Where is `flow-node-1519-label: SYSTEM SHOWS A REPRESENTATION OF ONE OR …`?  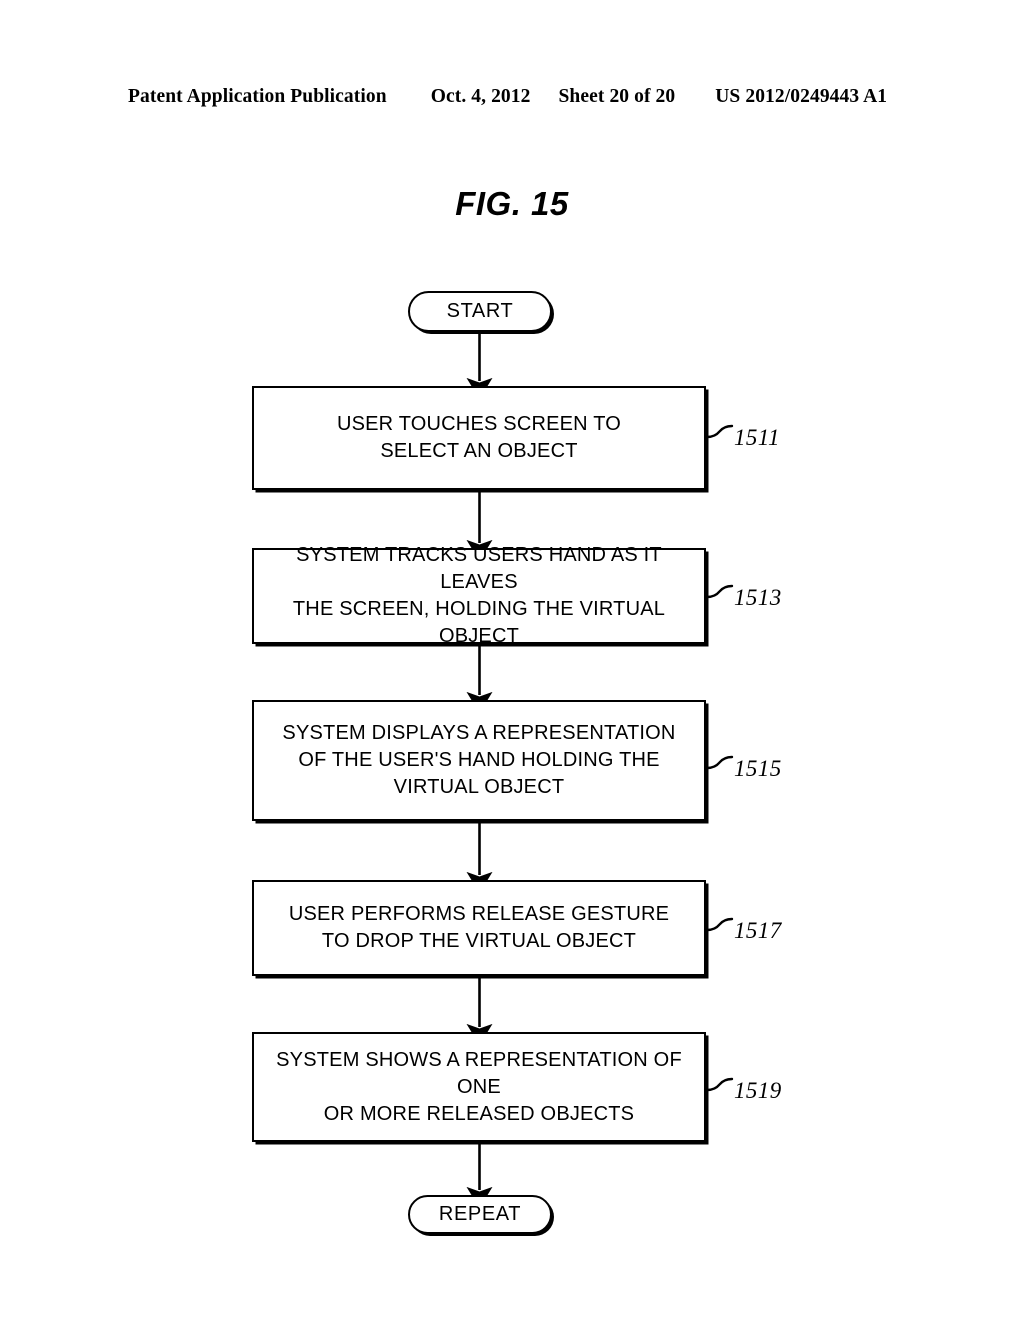
flow-node-1519-label: SYSTEM SHOWS A REPRESENTATION OF ONE OR … is located at coordinates (479, 1086).